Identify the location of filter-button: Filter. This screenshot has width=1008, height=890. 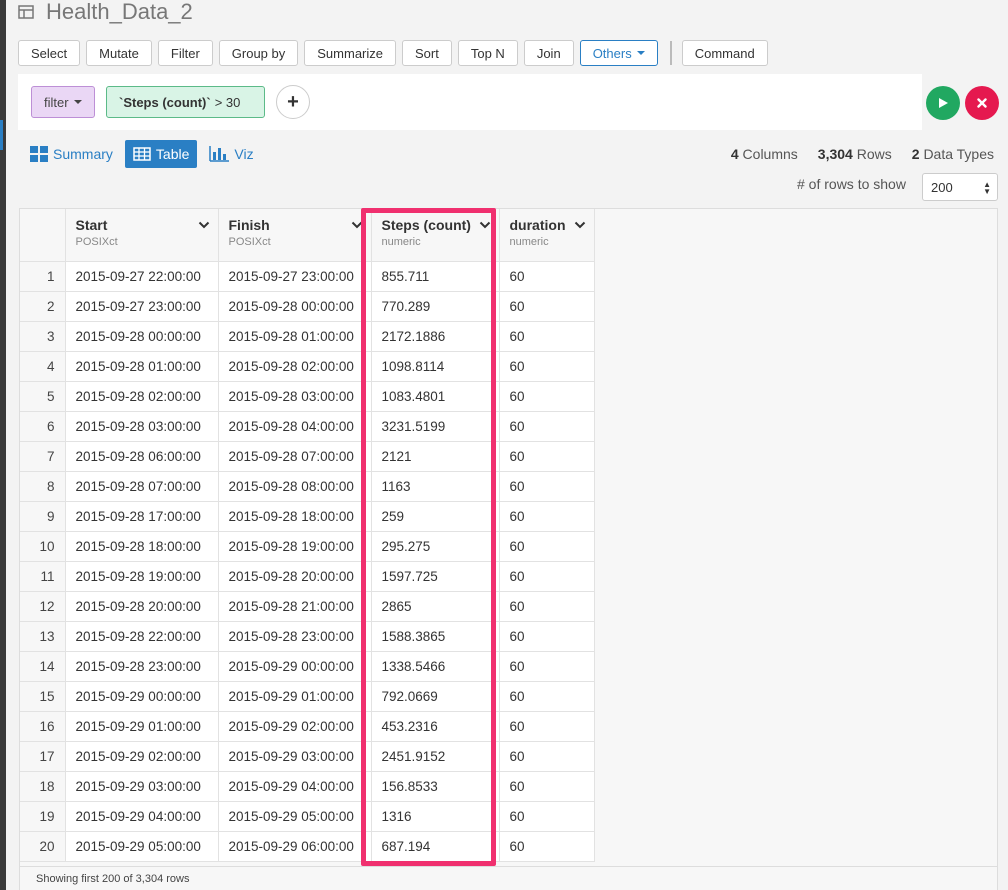
(185, 53).